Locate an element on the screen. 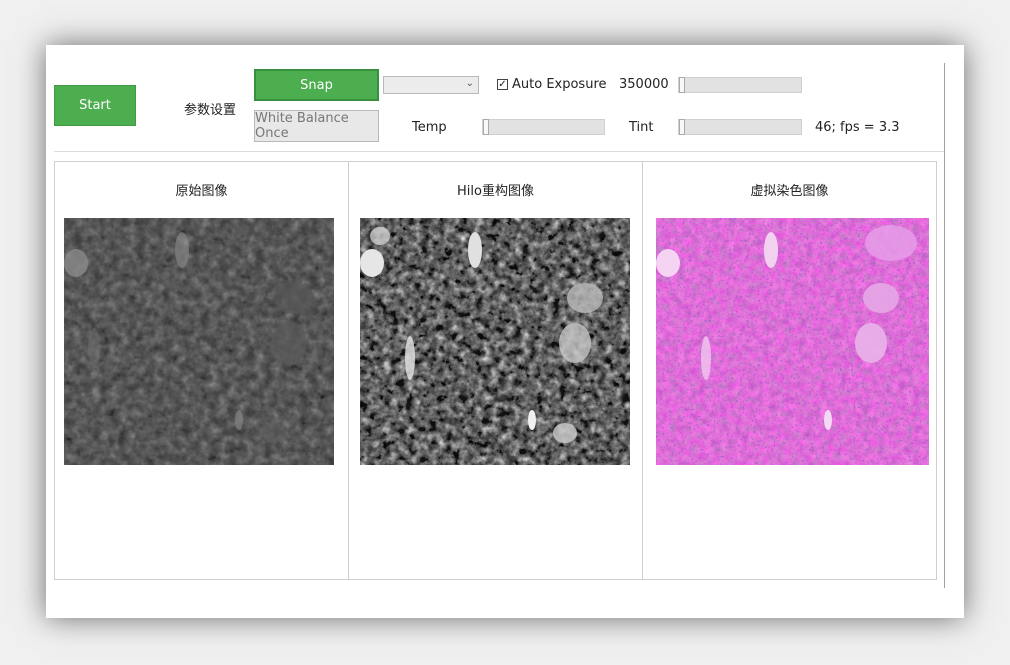  toolbar-divider is located at coordinates (499, 151).